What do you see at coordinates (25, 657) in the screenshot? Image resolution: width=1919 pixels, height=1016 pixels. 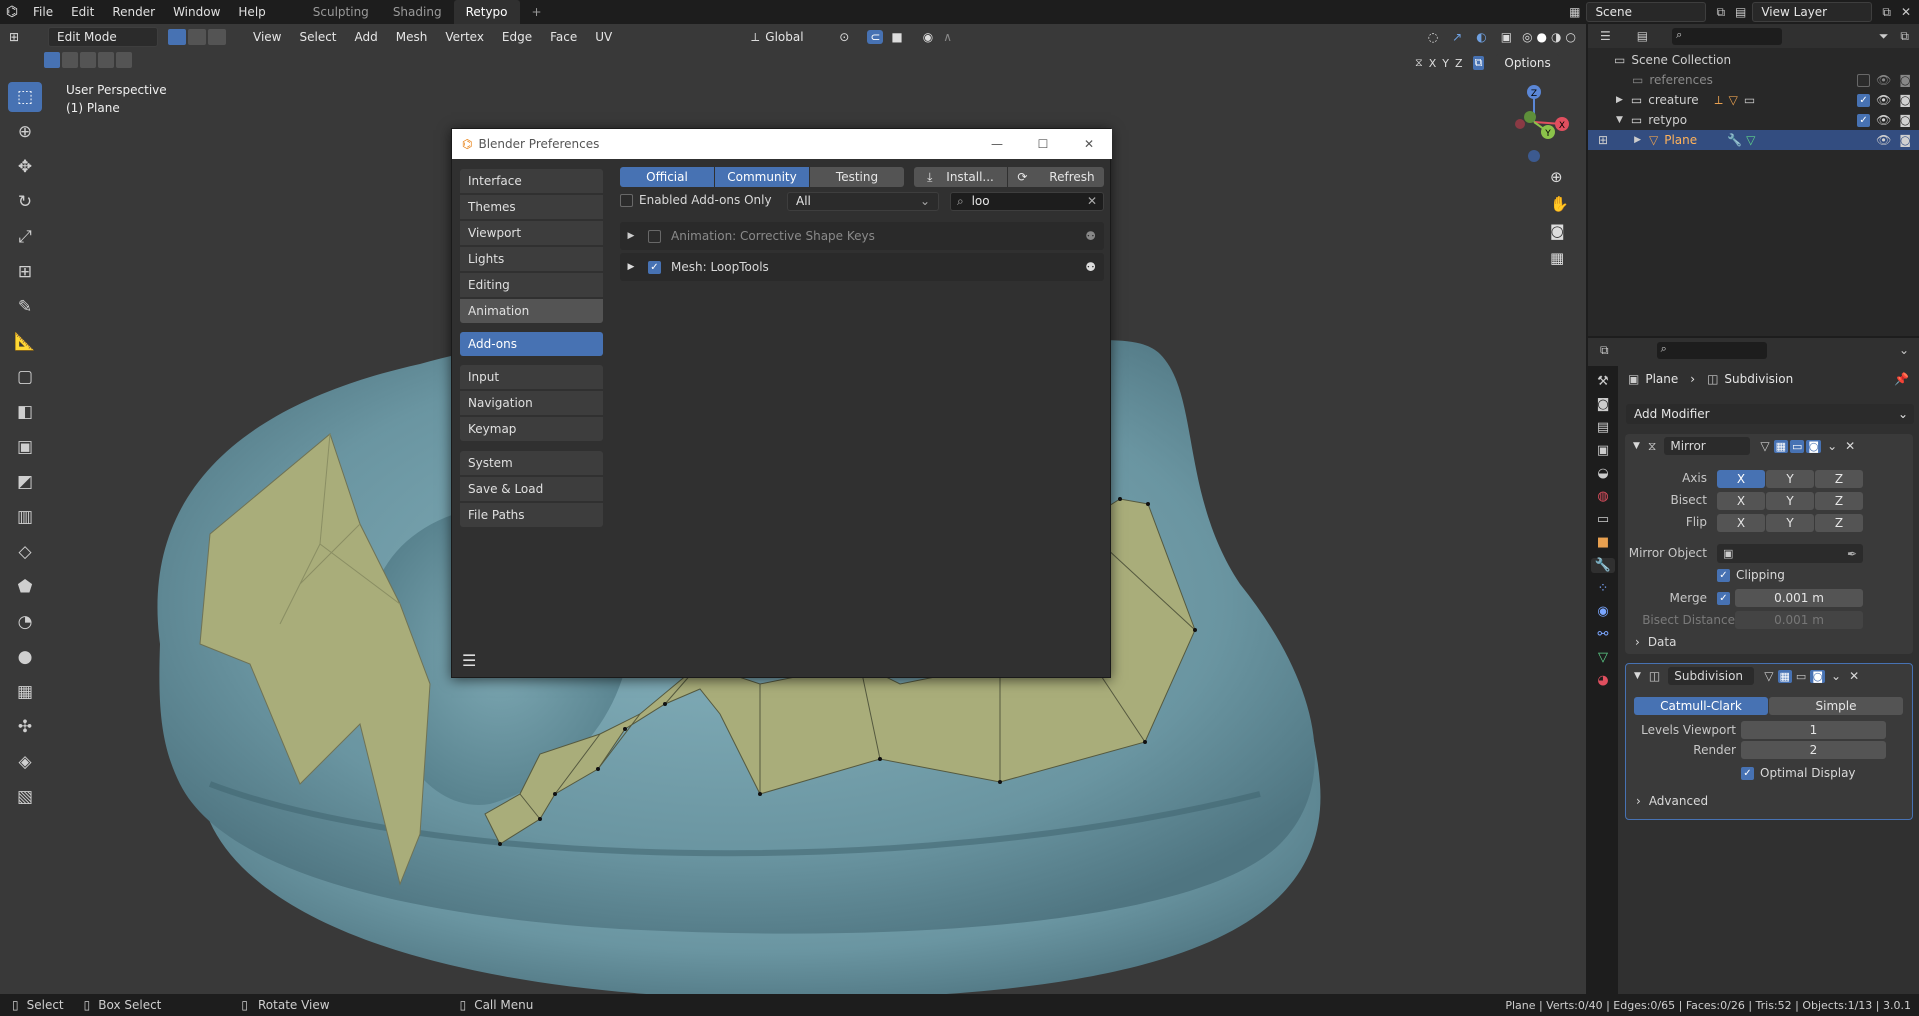 I see `smooth-tool-icon: ●` at bounding box center [25, 657].